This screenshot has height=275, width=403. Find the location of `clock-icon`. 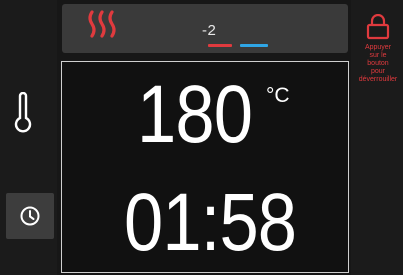

clock-icon is located at coordinates (30, 216).